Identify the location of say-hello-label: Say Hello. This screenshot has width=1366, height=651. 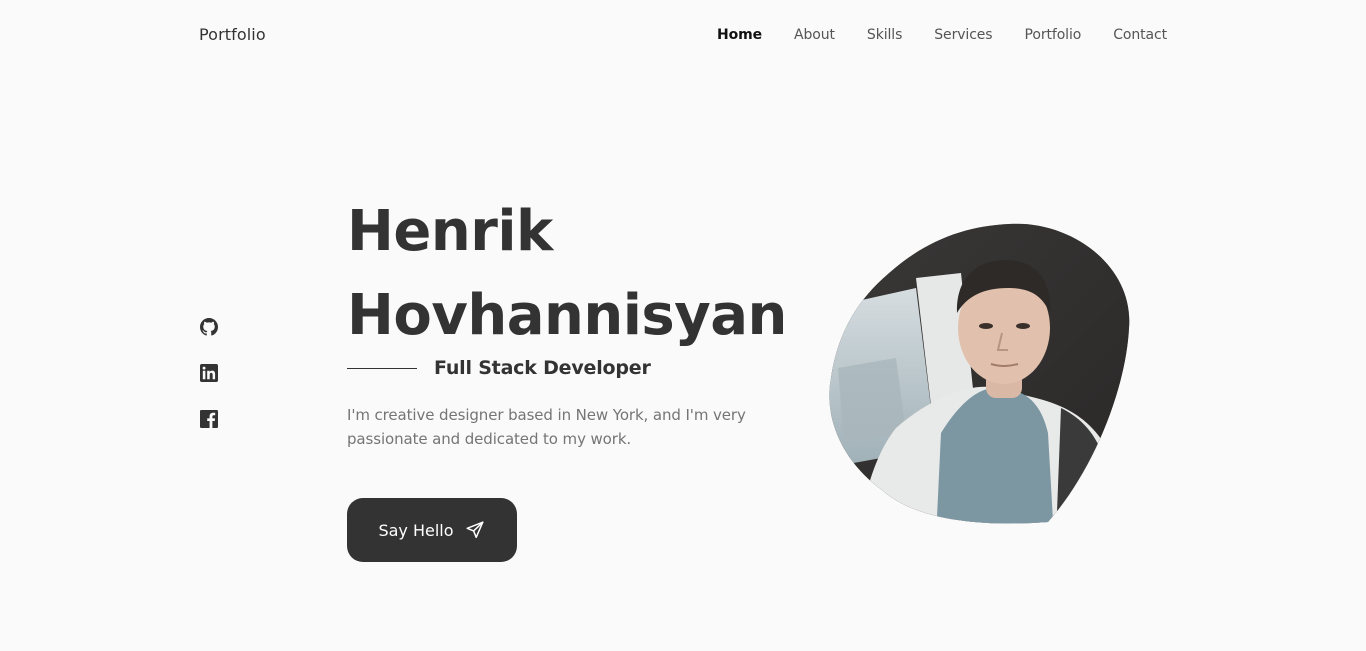
(416, 530).